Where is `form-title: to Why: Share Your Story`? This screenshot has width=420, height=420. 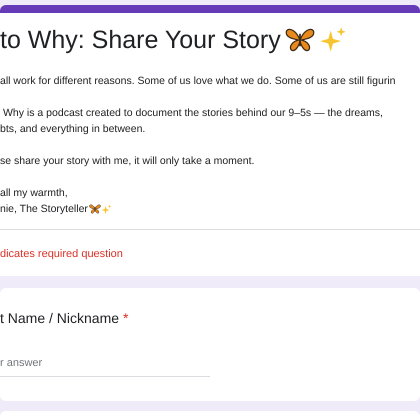 form-title: to Why: Share Your Story is located at coordinates (140, 40).